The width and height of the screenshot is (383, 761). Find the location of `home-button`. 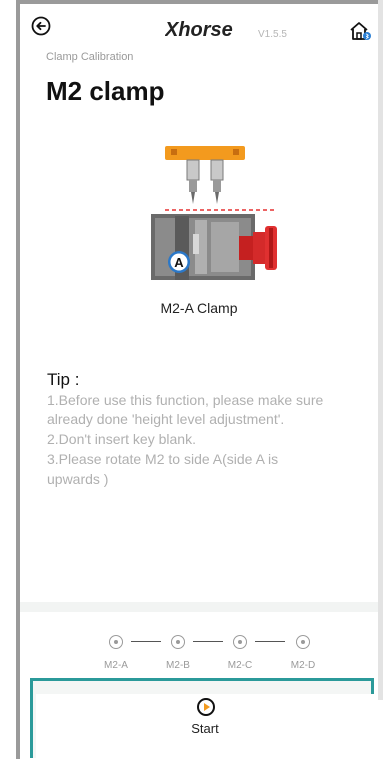

home-button is located at coordinates (360, 31).